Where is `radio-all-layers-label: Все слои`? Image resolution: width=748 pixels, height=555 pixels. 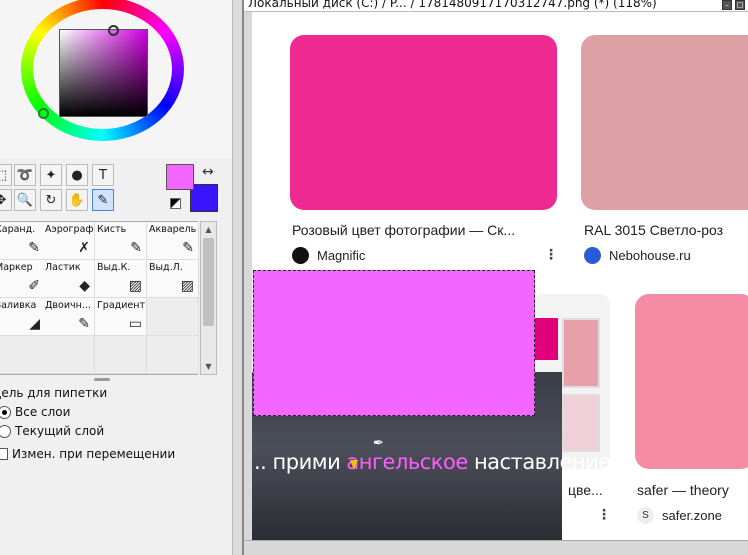 radio-all-layers-label: Все слои is located at coordinates (43, 412).